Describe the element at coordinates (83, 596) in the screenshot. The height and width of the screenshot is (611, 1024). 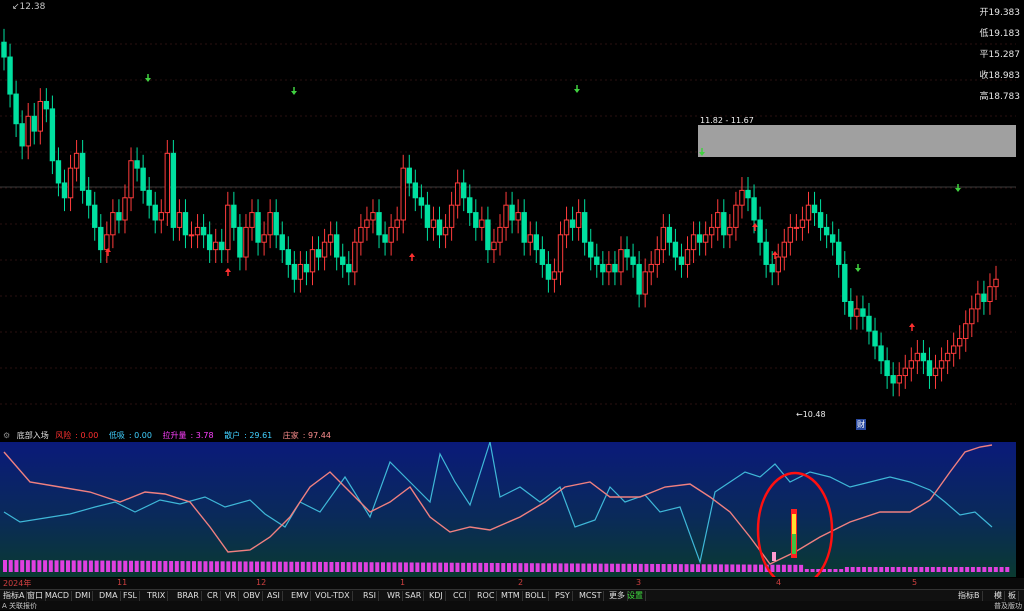
I see `tab-dmi: DMI` at that location.